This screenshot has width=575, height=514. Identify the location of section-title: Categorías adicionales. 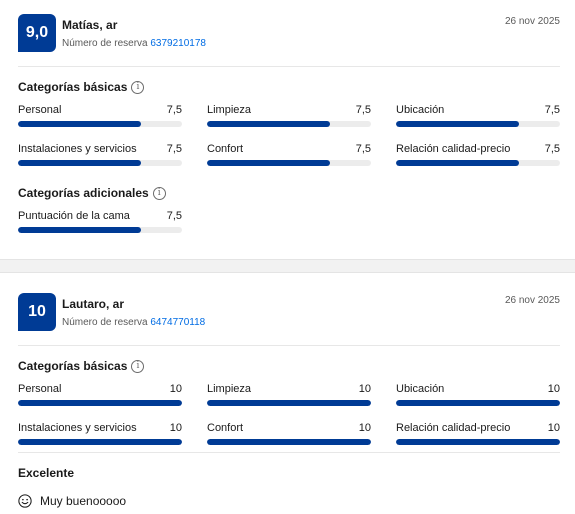
(83, 193).